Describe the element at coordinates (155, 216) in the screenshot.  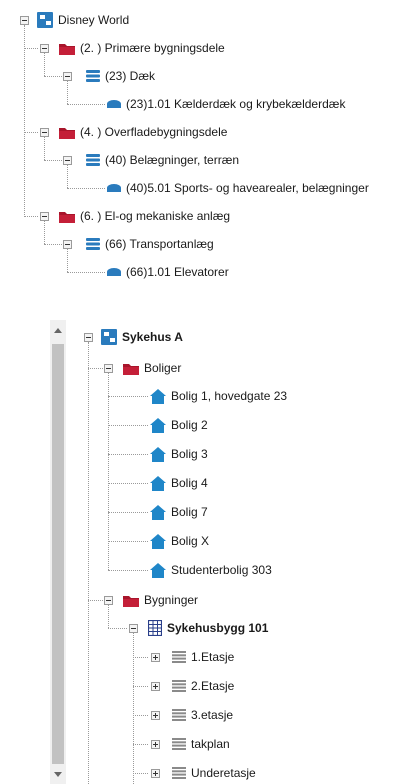
I see `tree-node-label: (6. ) El-og mekaniske anlæg` at that location.